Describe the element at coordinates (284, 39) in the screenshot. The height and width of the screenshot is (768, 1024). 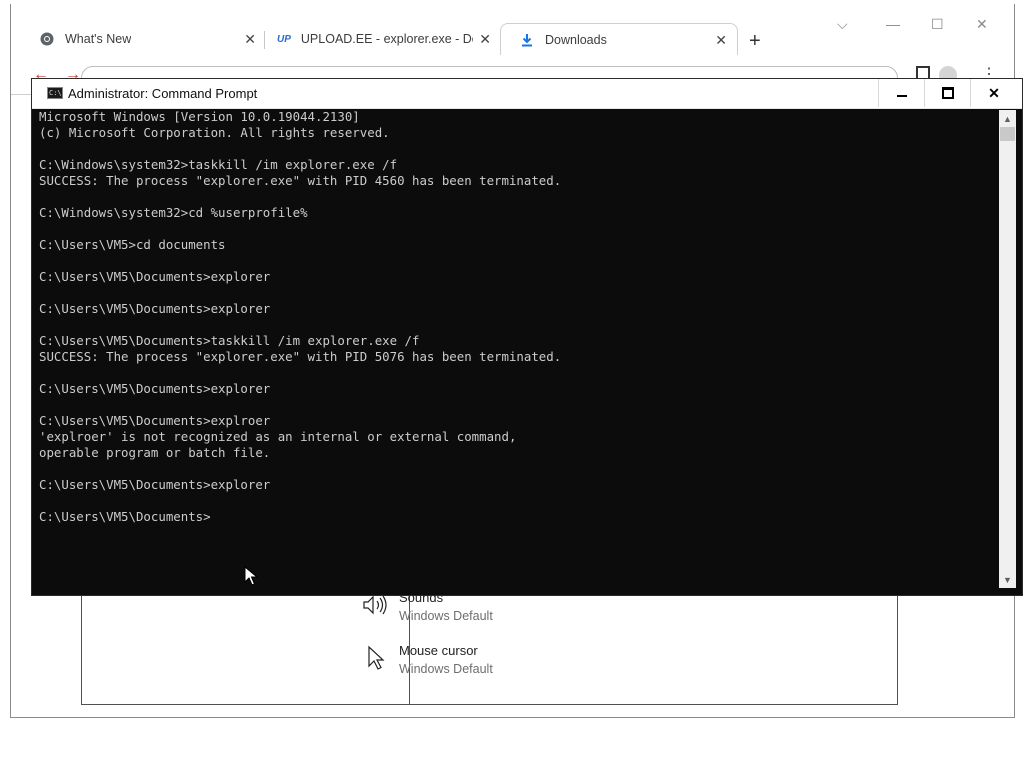
I see `upload-ee-icon: UP` at that location.